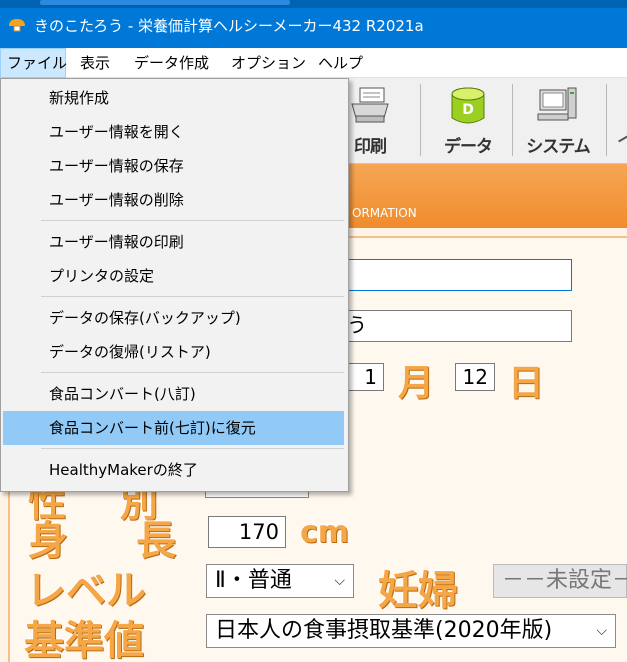 This screenshot has height=662, width=627. I want to click on menu-item-delete-user: ユーザー情報の削除, so click(173, 200).